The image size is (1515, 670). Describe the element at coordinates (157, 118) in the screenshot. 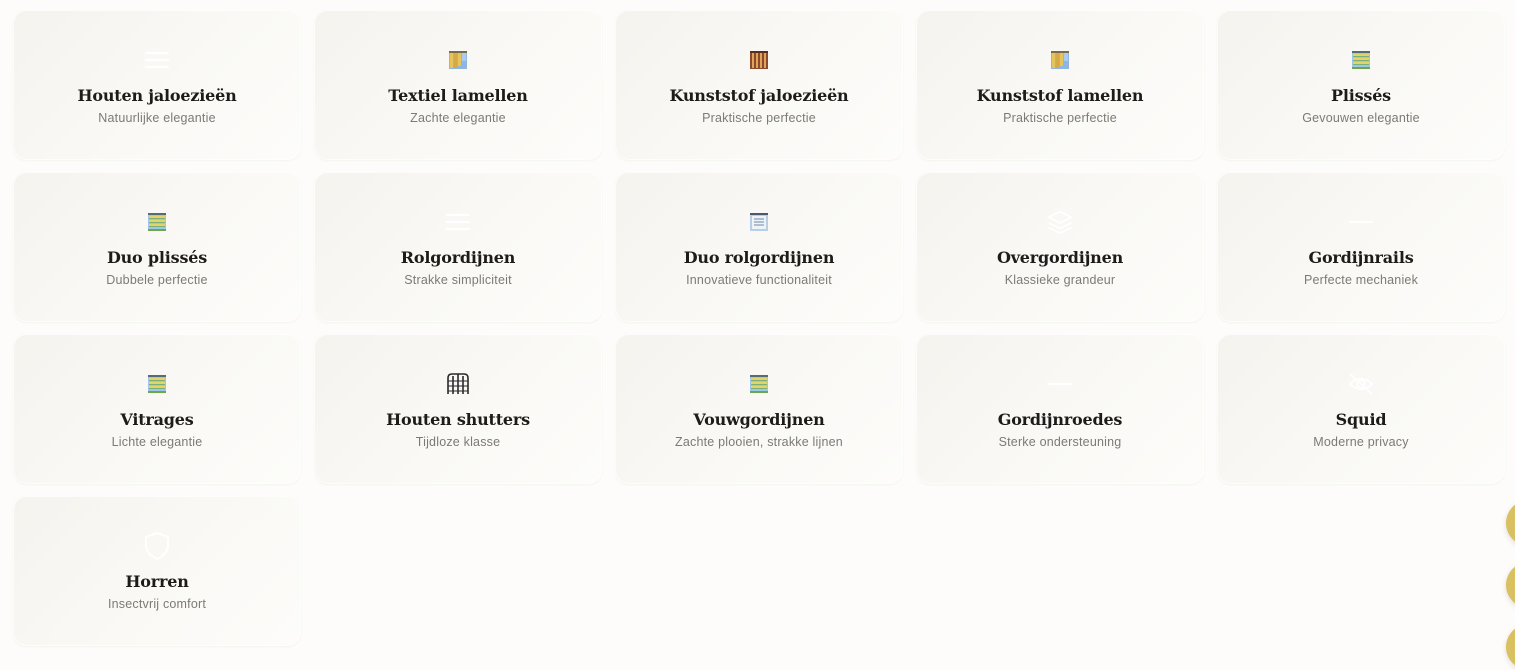

I see `card-subtitle: Natuurlijke elegantie` at that location.